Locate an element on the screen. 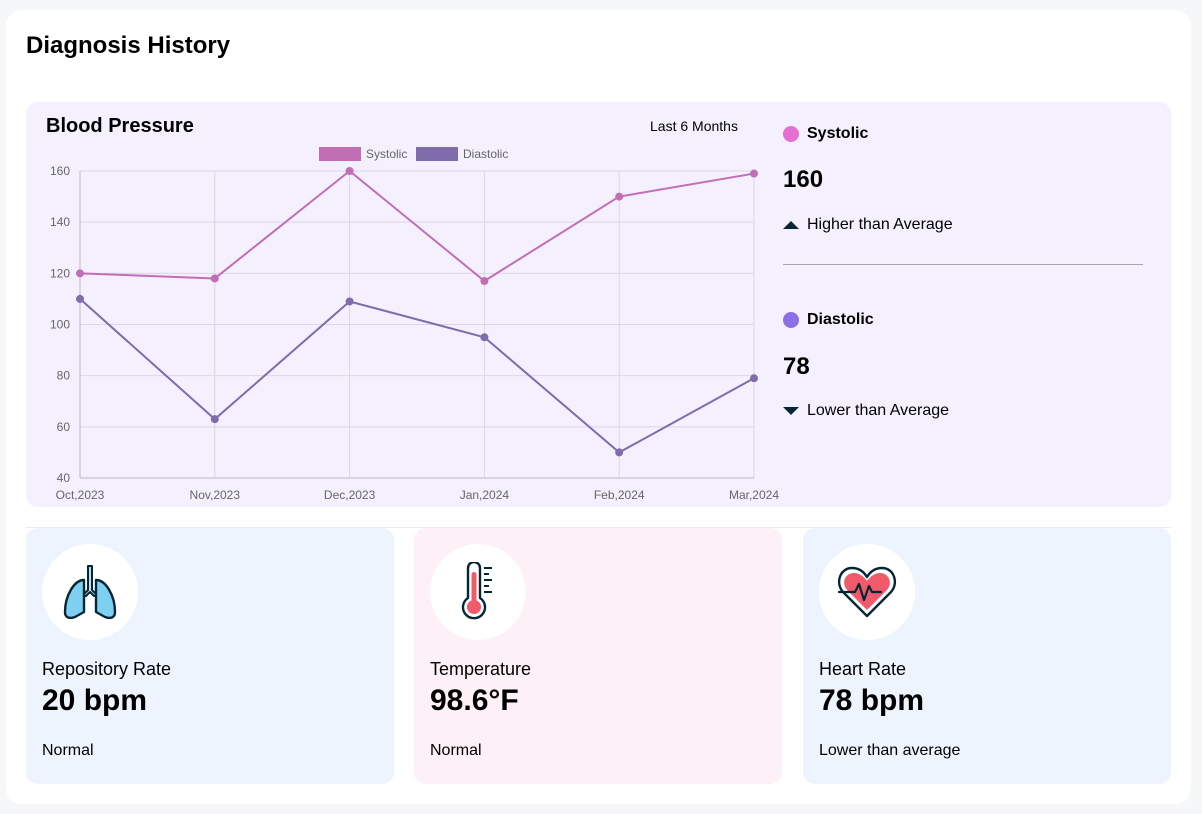  diastolic-value: 78 is located at coordinates (796, 366).